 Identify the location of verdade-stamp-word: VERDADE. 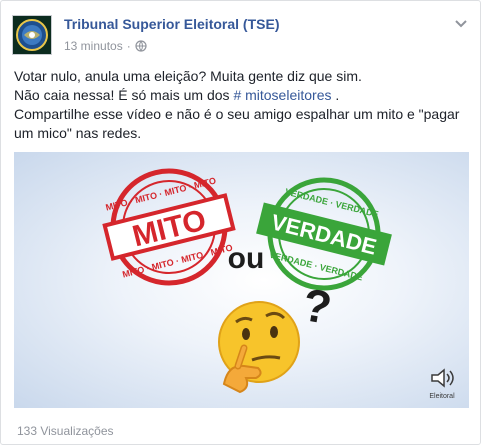
(324, 234).